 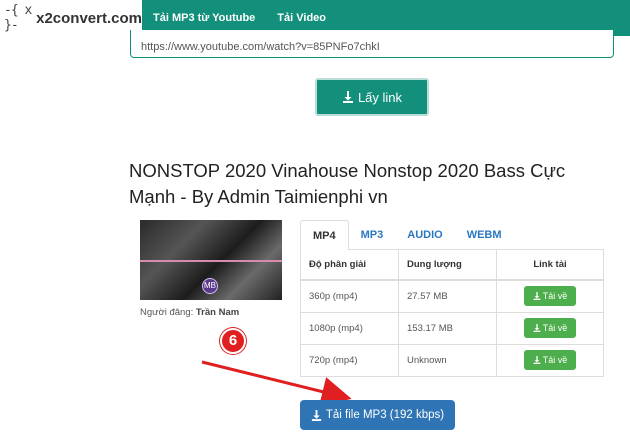 I want to click on get-link-label: Lấy link, so click(x=380, y=97).